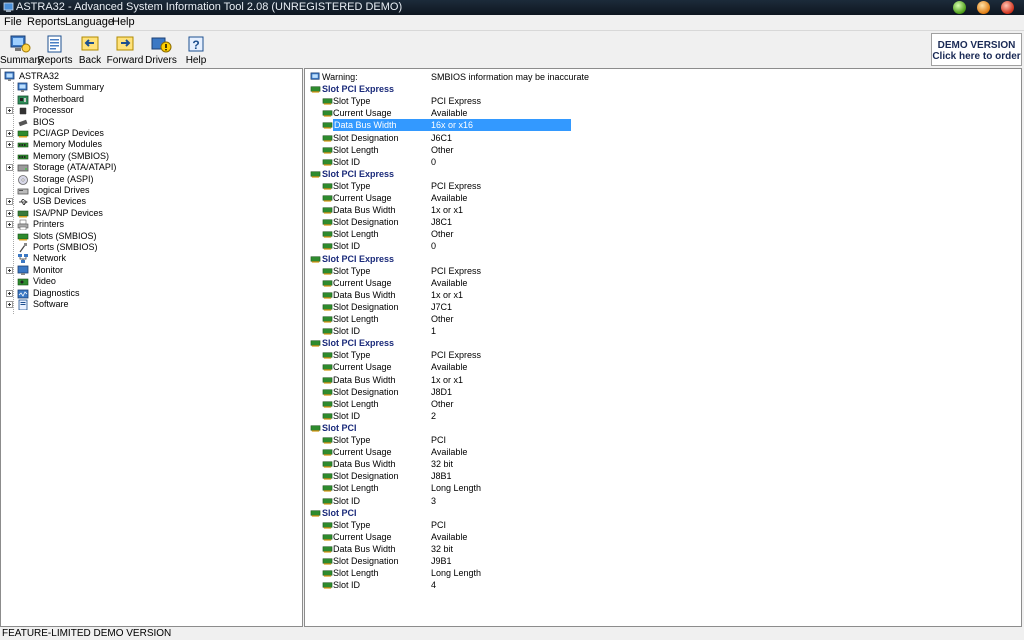  I want to click on pci-card-icon, so click(23, 133).